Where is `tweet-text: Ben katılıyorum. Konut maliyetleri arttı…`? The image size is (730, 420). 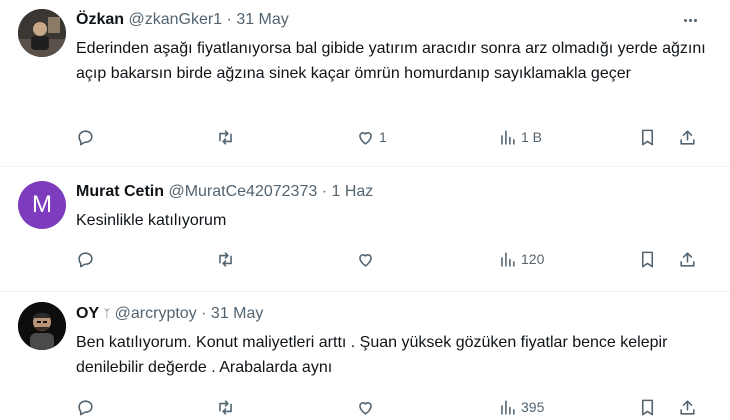
tweet-text: Ben katılıyorum. Konut maliyetleri arttı… is located at coordinates (372, 355).